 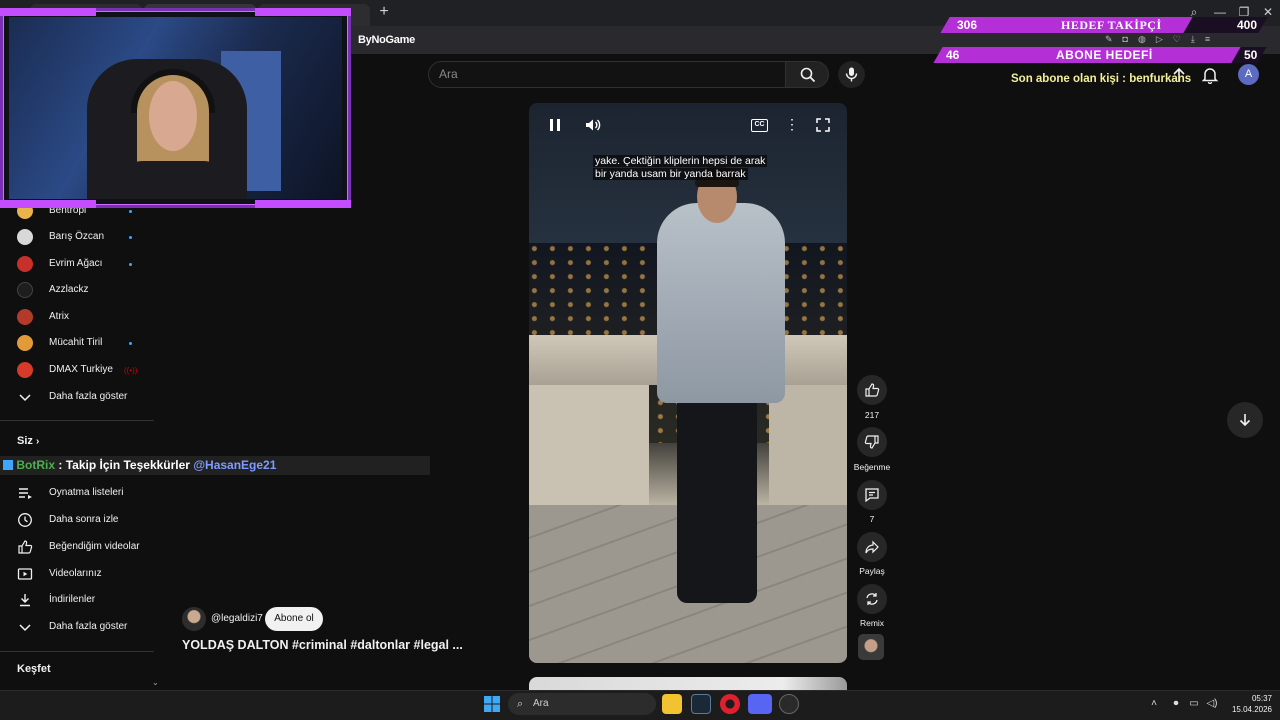 I want to click on voice-search-button, so click(x=851, y=74).